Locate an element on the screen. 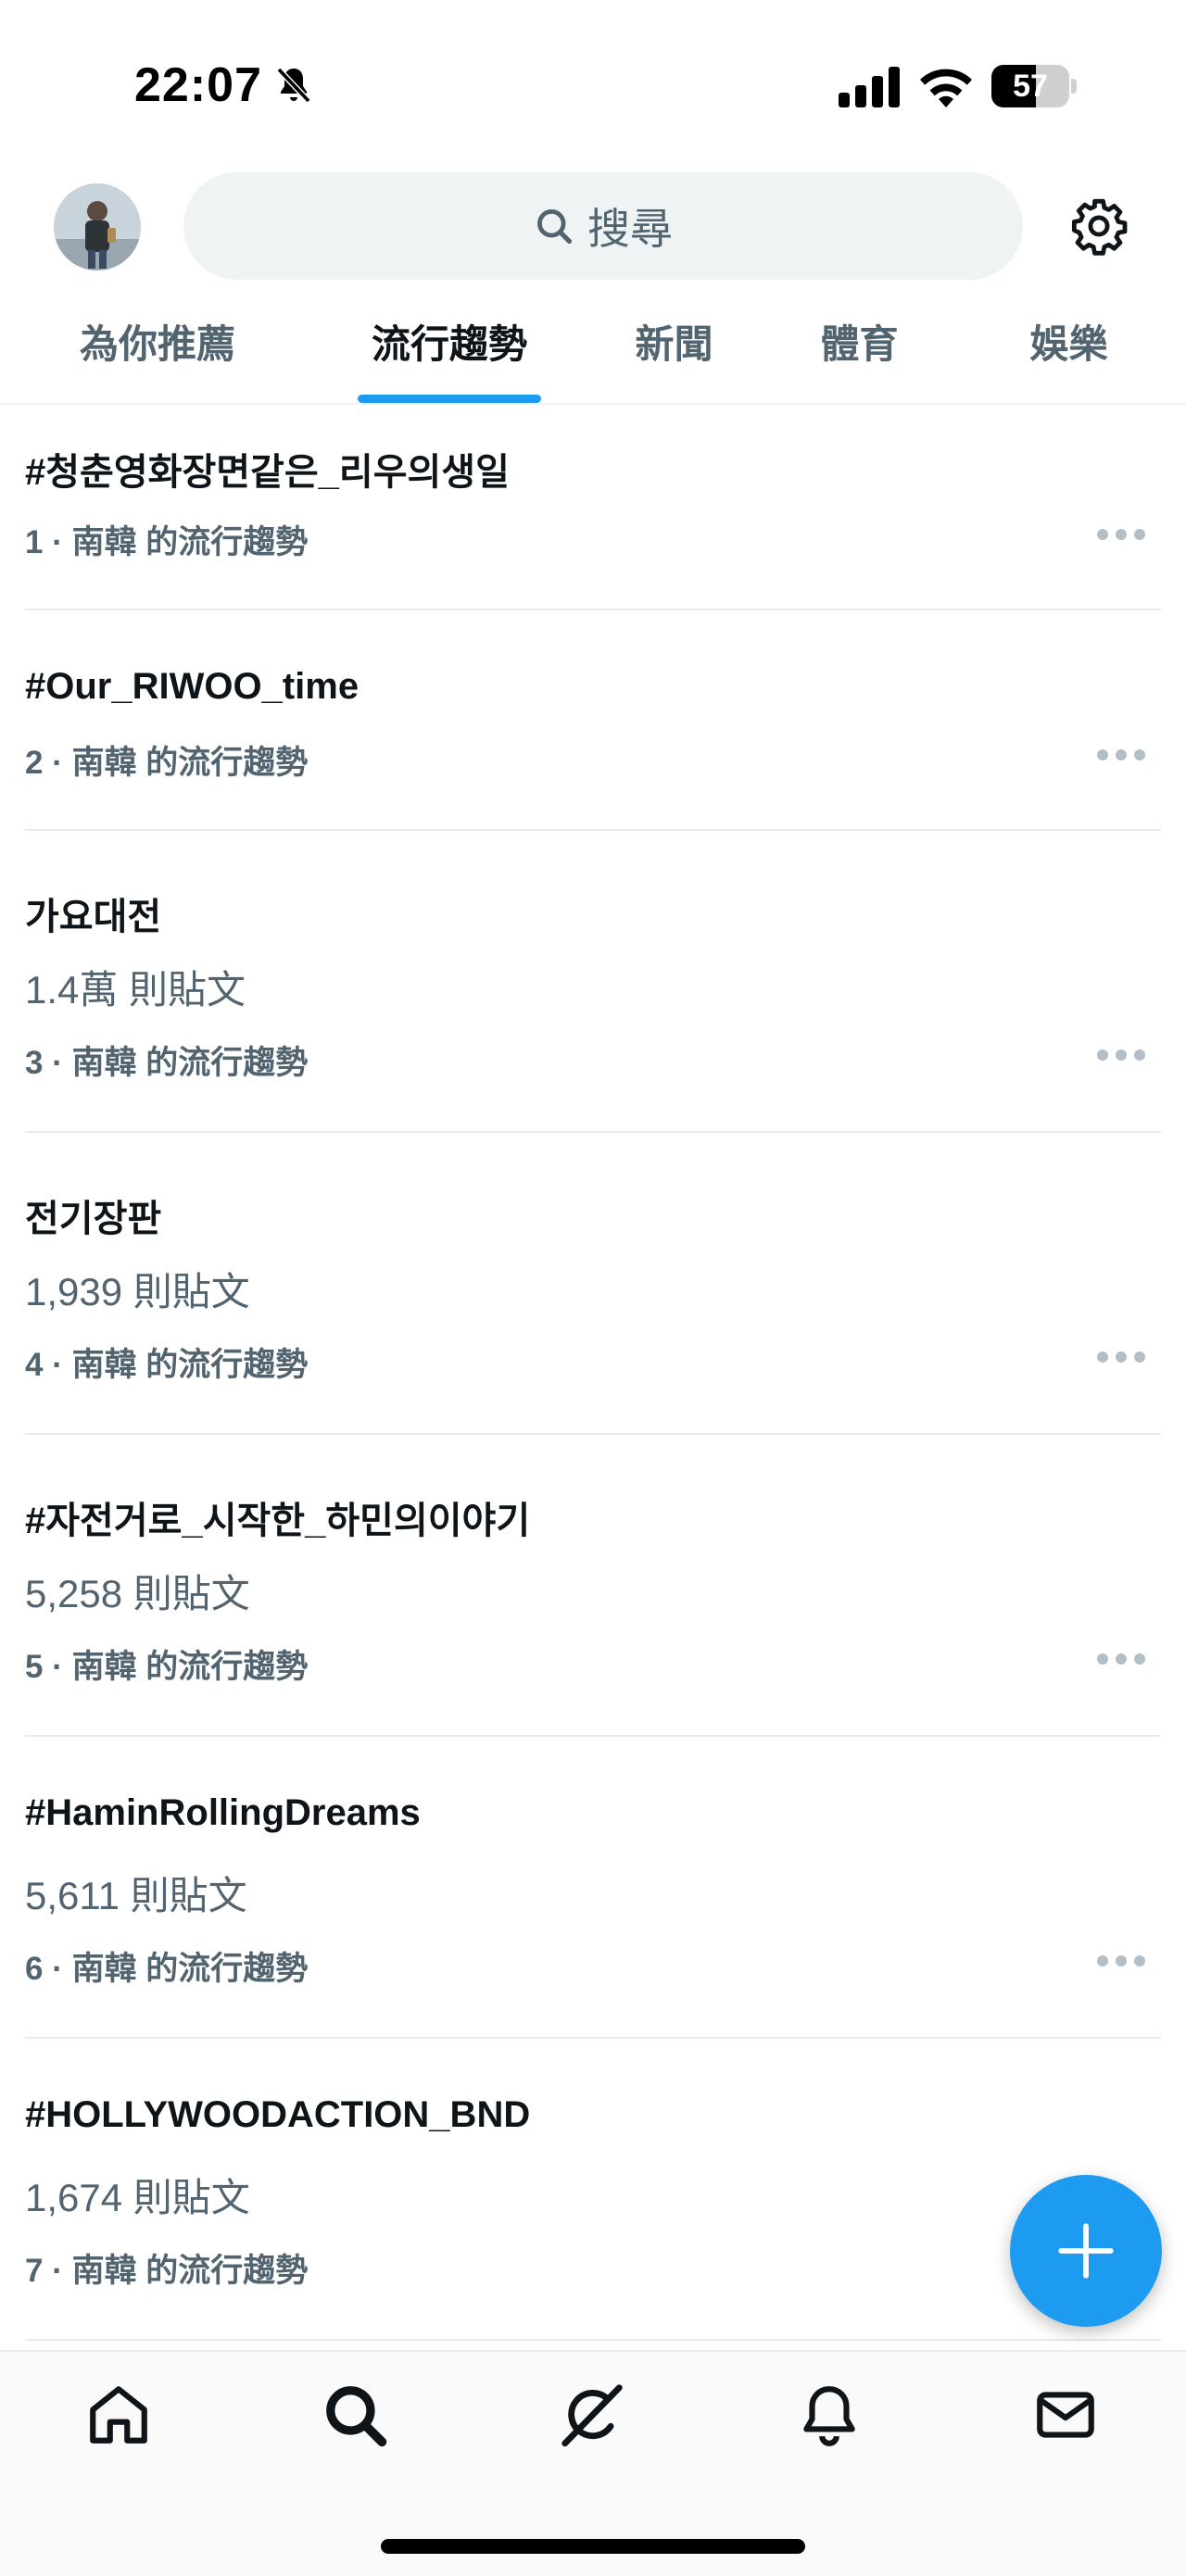  profile-avatar is located at coordinates (97, 226).